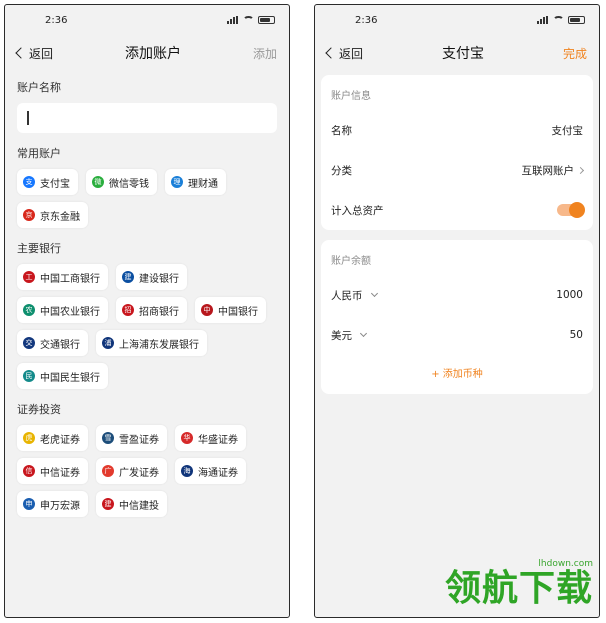 The height and width of the screenshot is (623, 606). Describe the element at coordinates (457, 374) in the screenshot. I see `add-currency-button: + 添加币种` at that location.